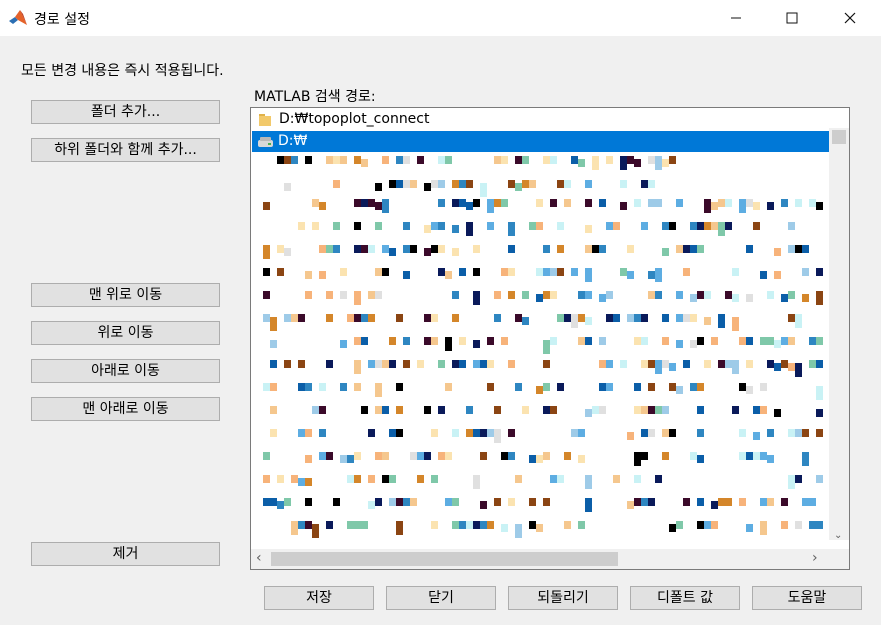 The height and width of the screenshot is (625, 881). What do you see at coordinates (125, 333) in the screenshot?
I see `move-up-button: 위로 이동` at bounding box center [125, 333].